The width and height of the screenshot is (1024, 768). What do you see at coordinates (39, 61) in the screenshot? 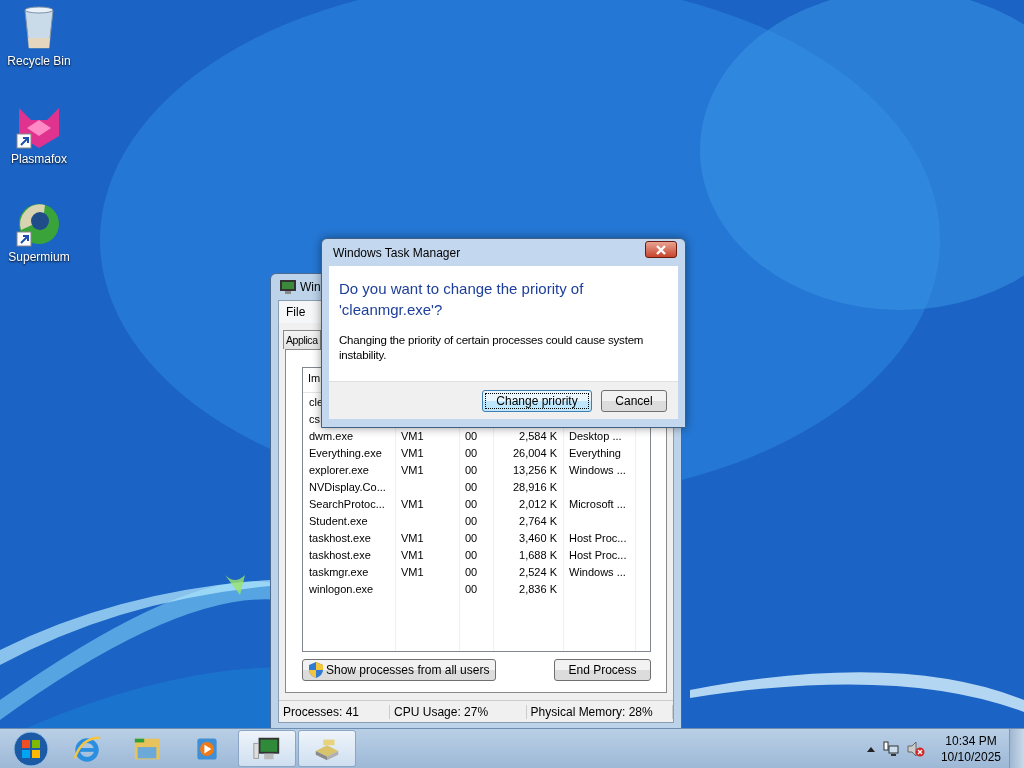
I see `icon-label: Recycle Bin` at bounding box center [39, 61].